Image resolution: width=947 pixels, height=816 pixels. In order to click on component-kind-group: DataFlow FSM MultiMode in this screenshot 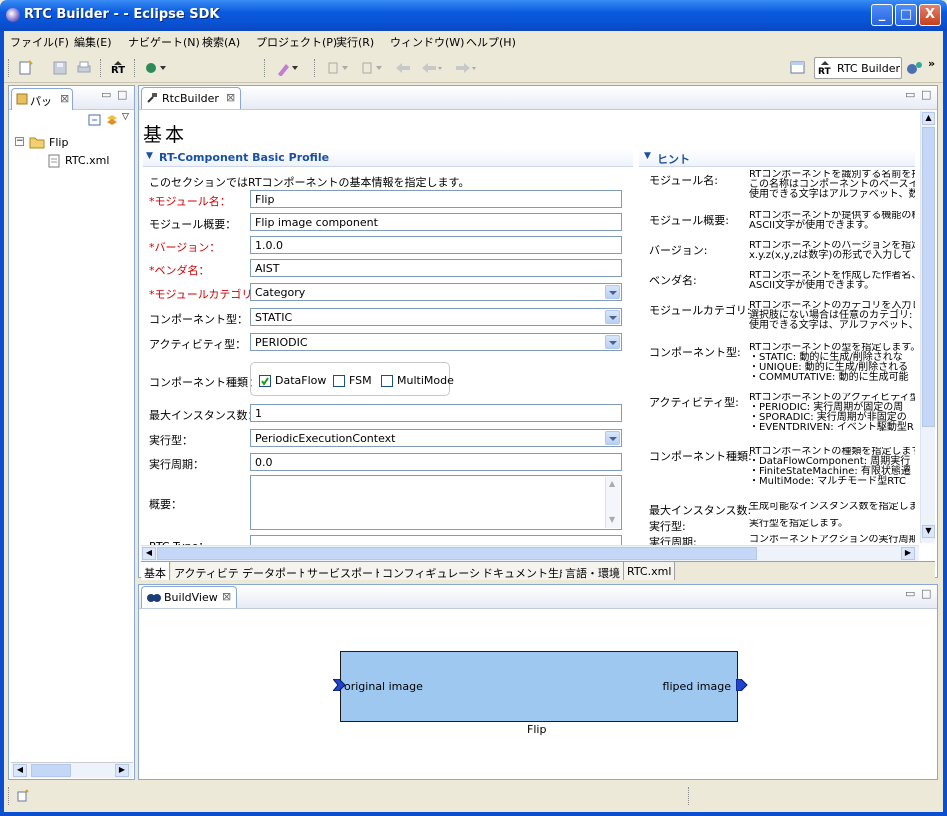, I will do `click(352, 379)`.